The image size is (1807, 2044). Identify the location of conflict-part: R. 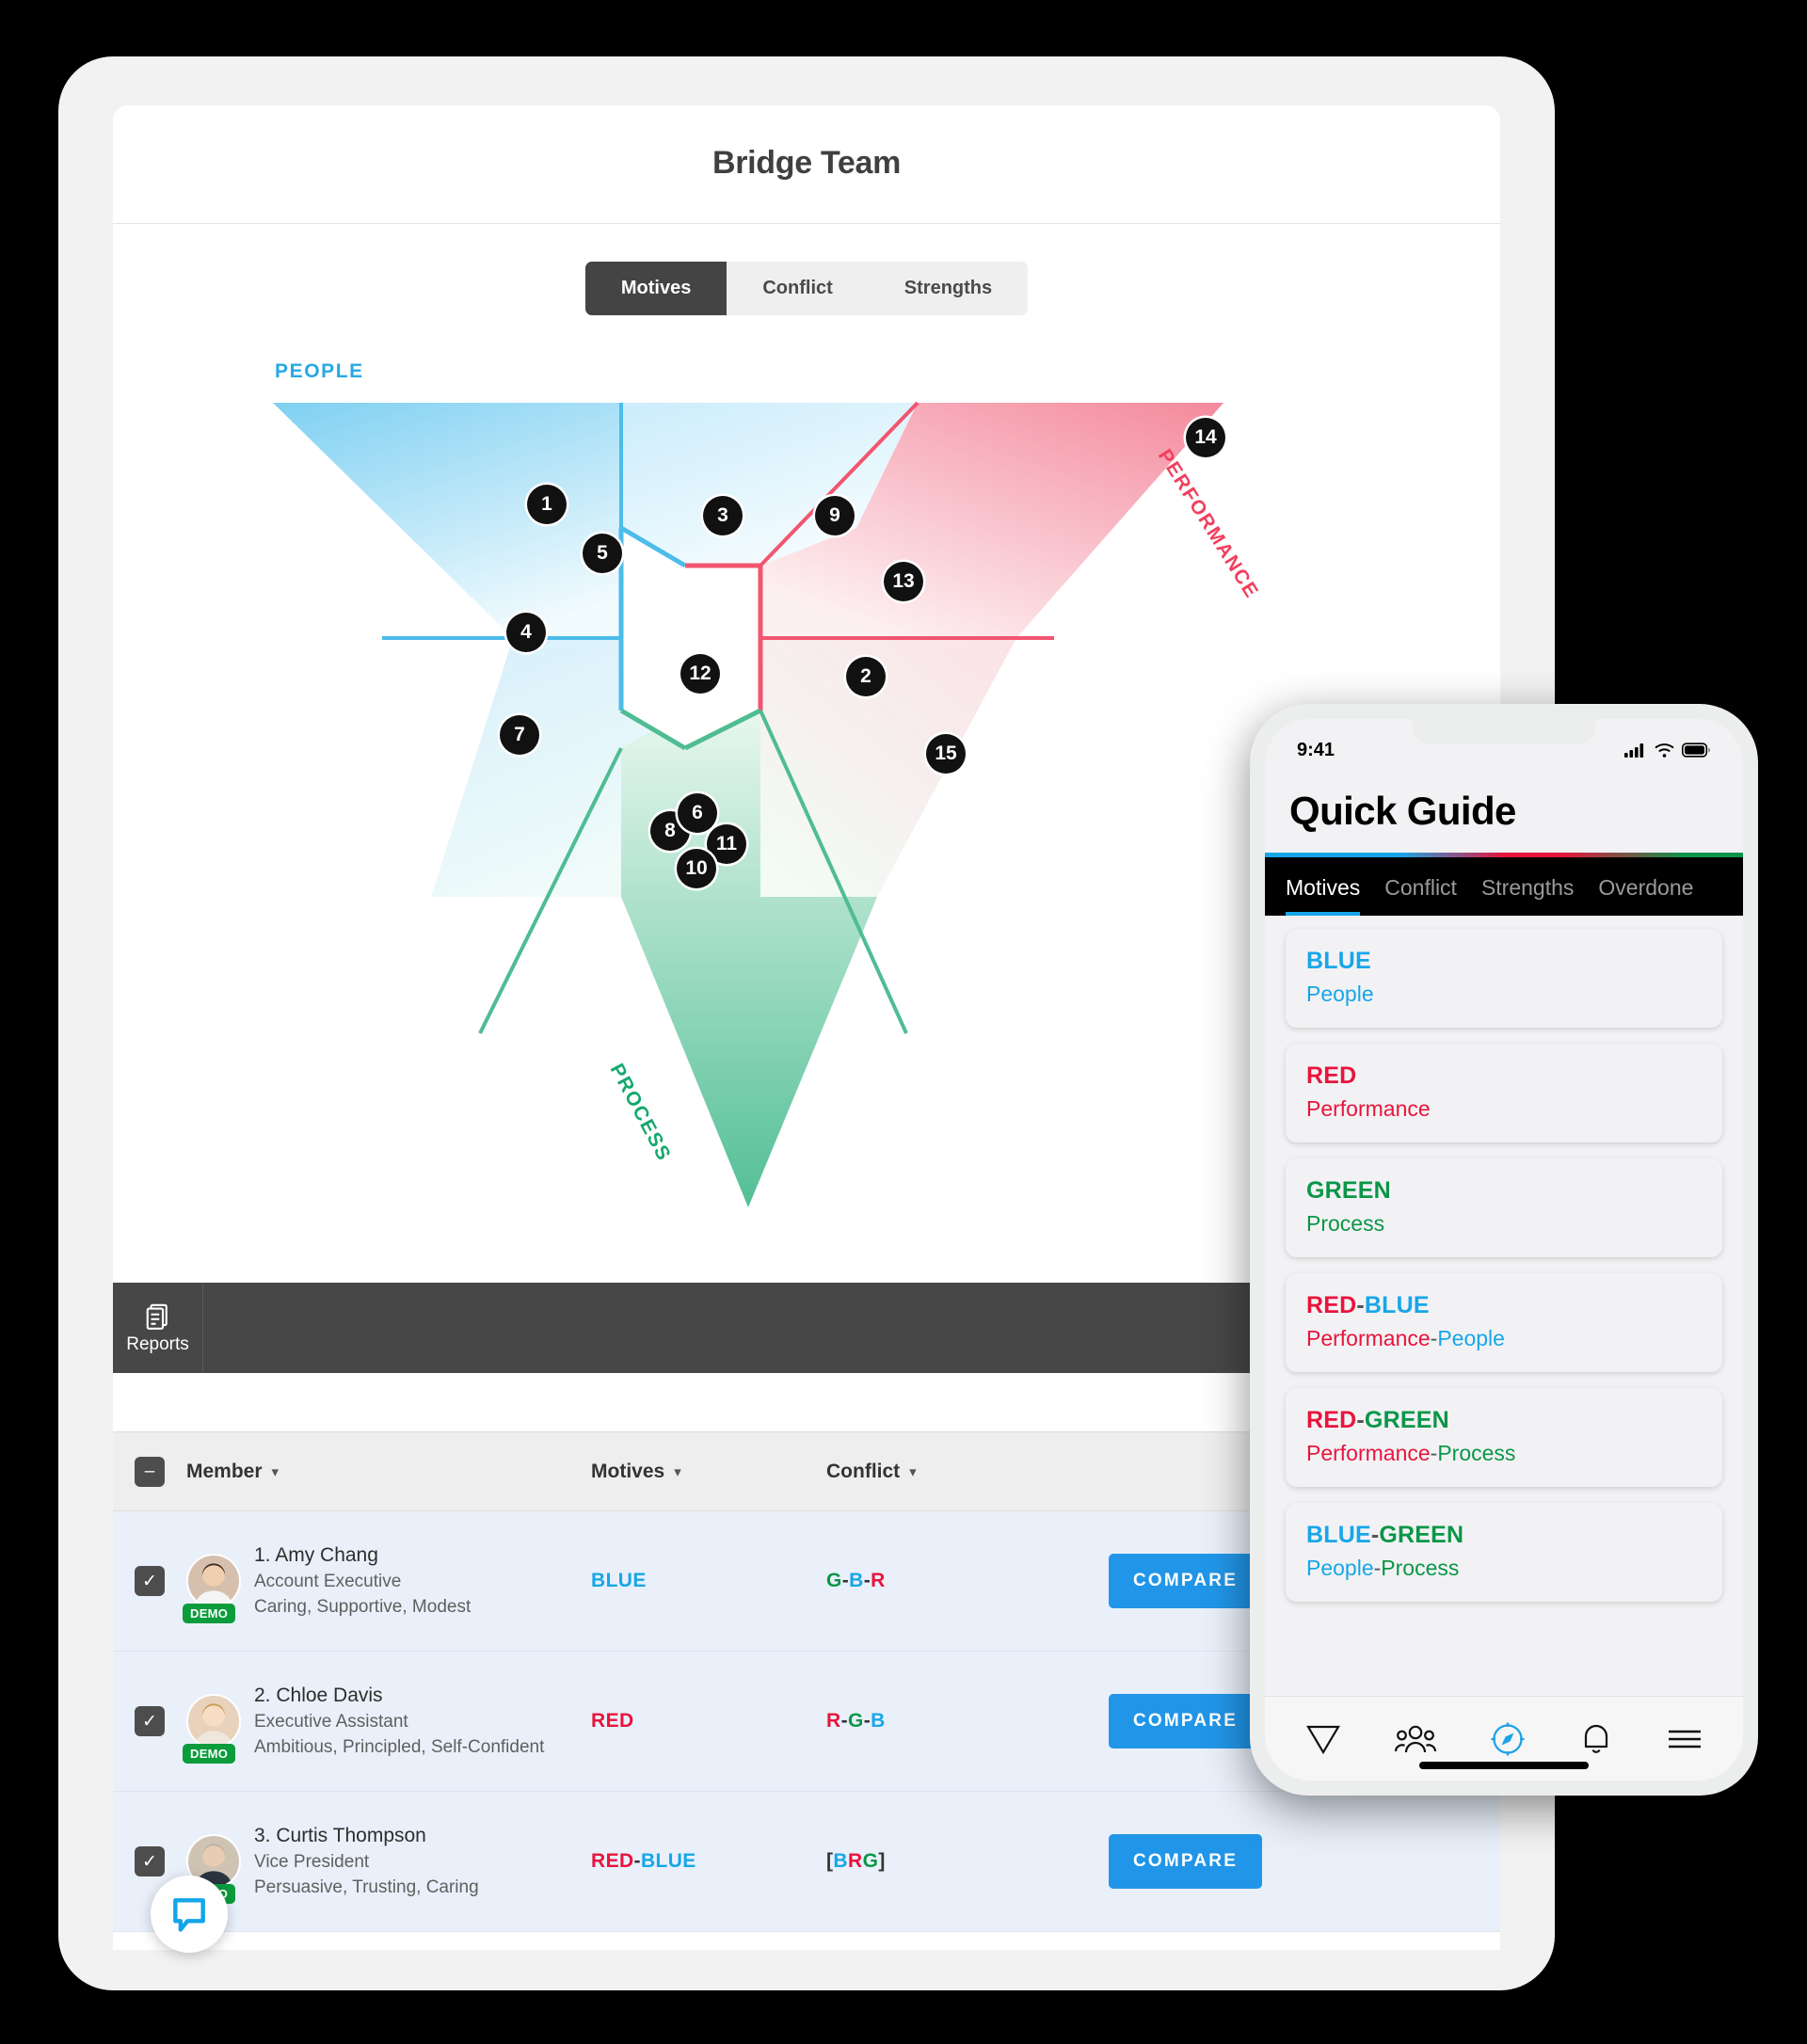
(878, 1580).